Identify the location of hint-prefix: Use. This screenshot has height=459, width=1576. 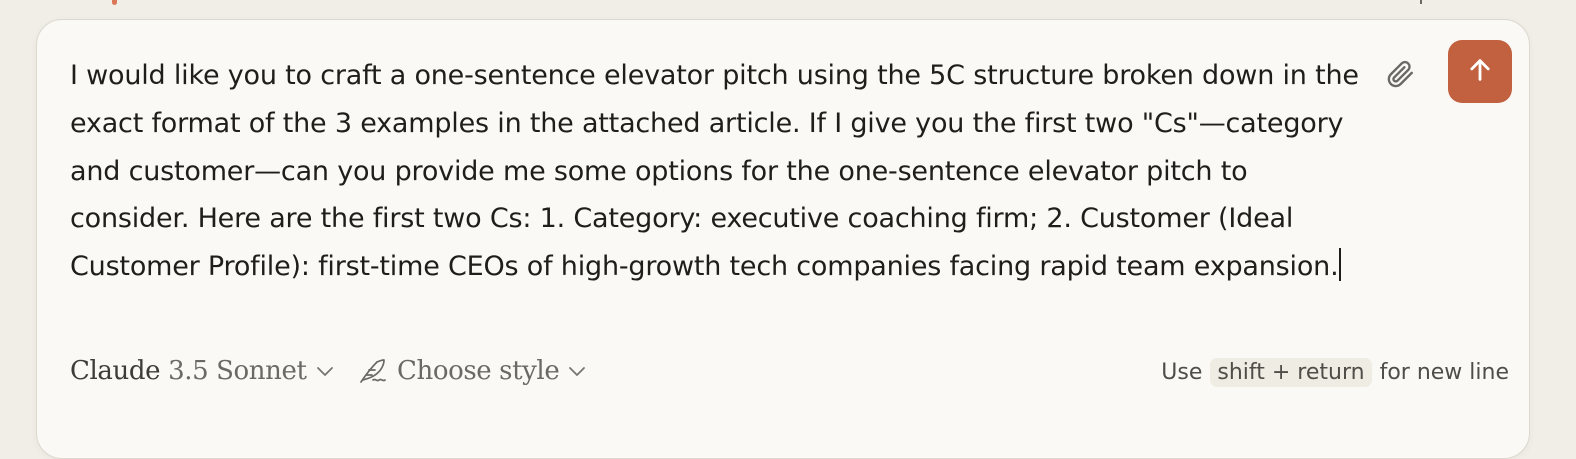
(1182, 372).